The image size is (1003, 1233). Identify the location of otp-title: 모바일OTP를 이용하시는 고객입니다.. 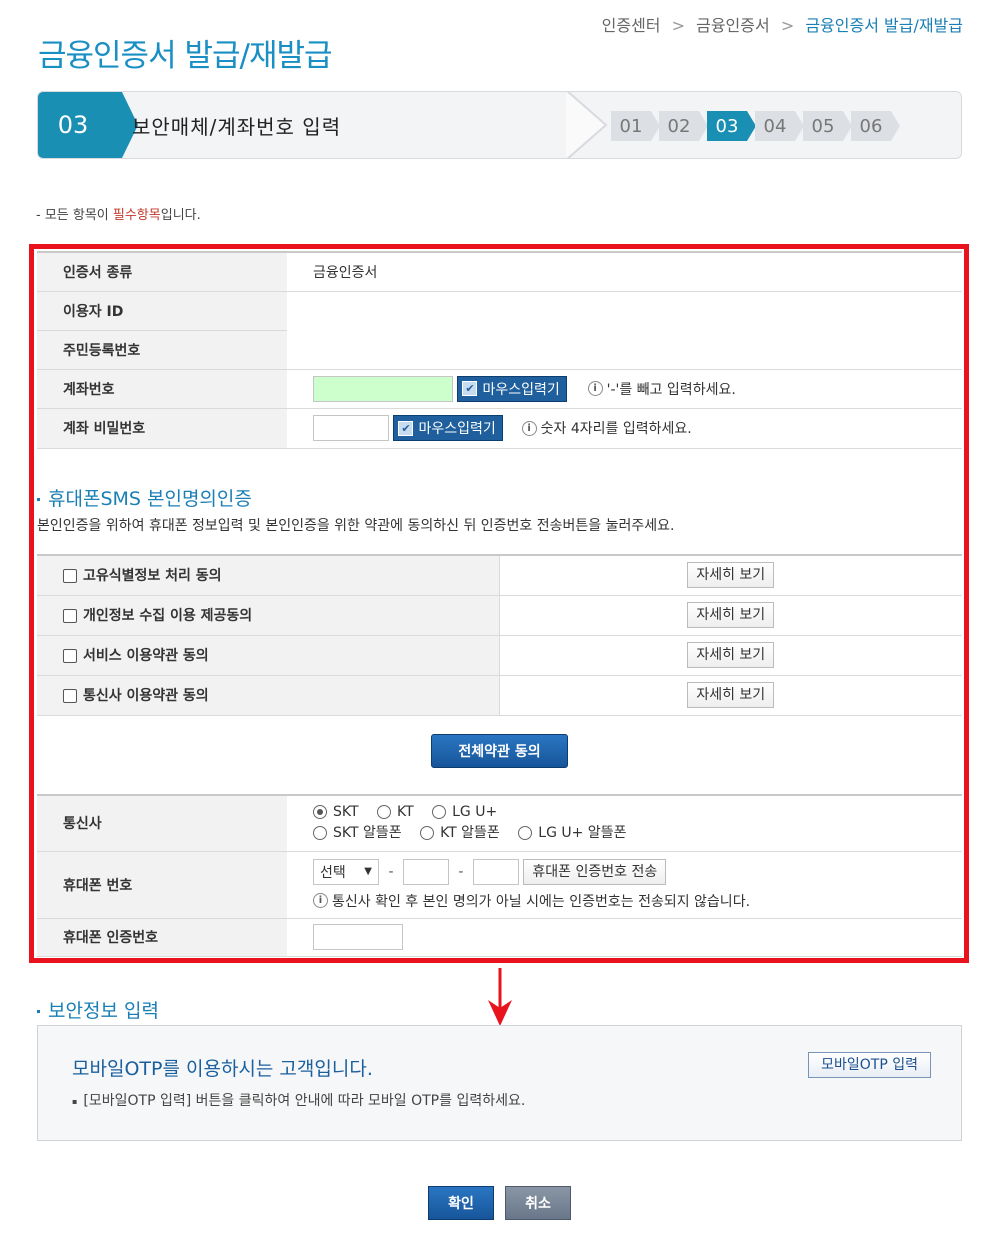
(222, 1069).